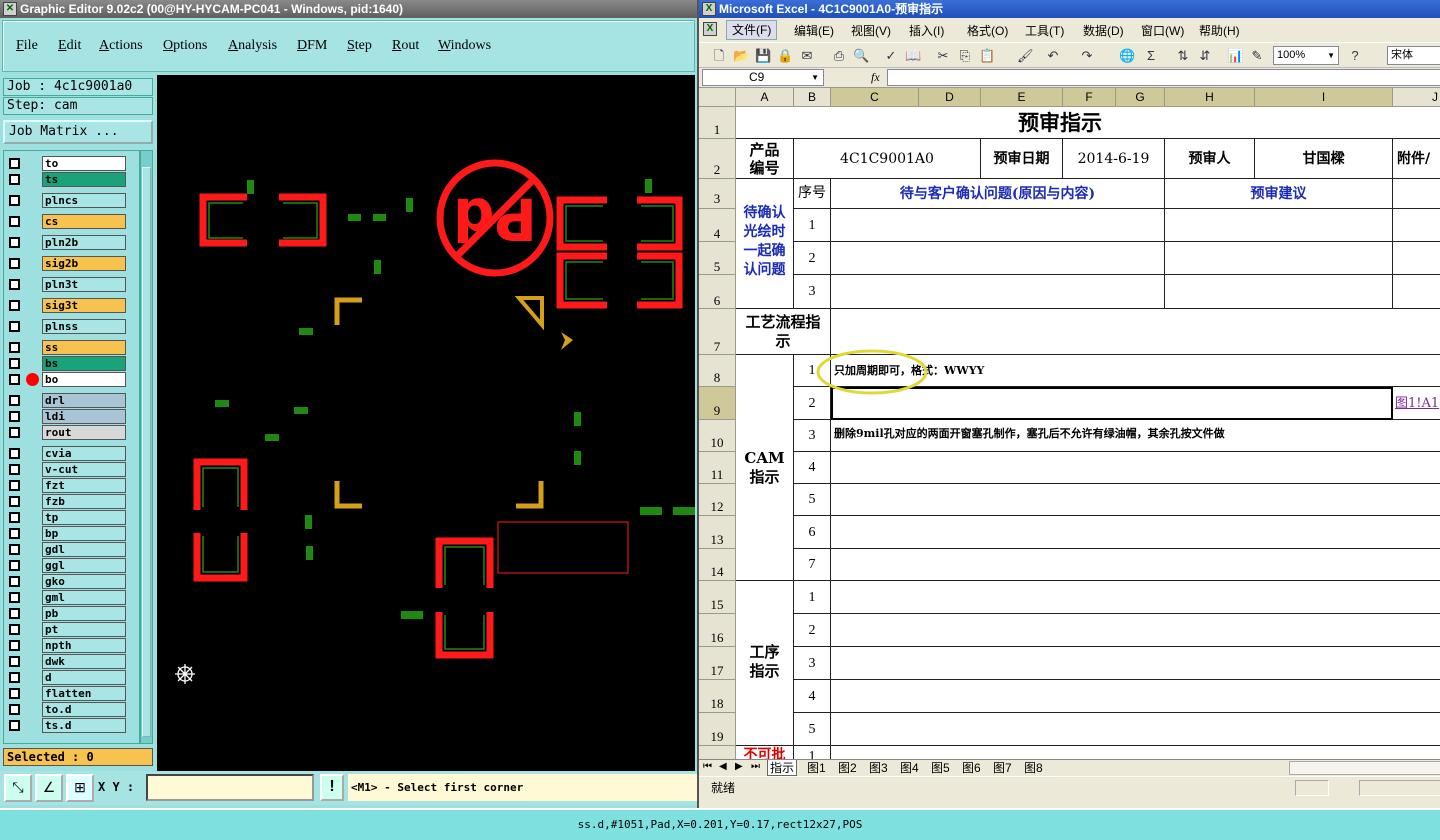 Image resolution: width=1440 pixels, height=840 pixels. I want to click on row-header-14: 14, so click(717, 565).